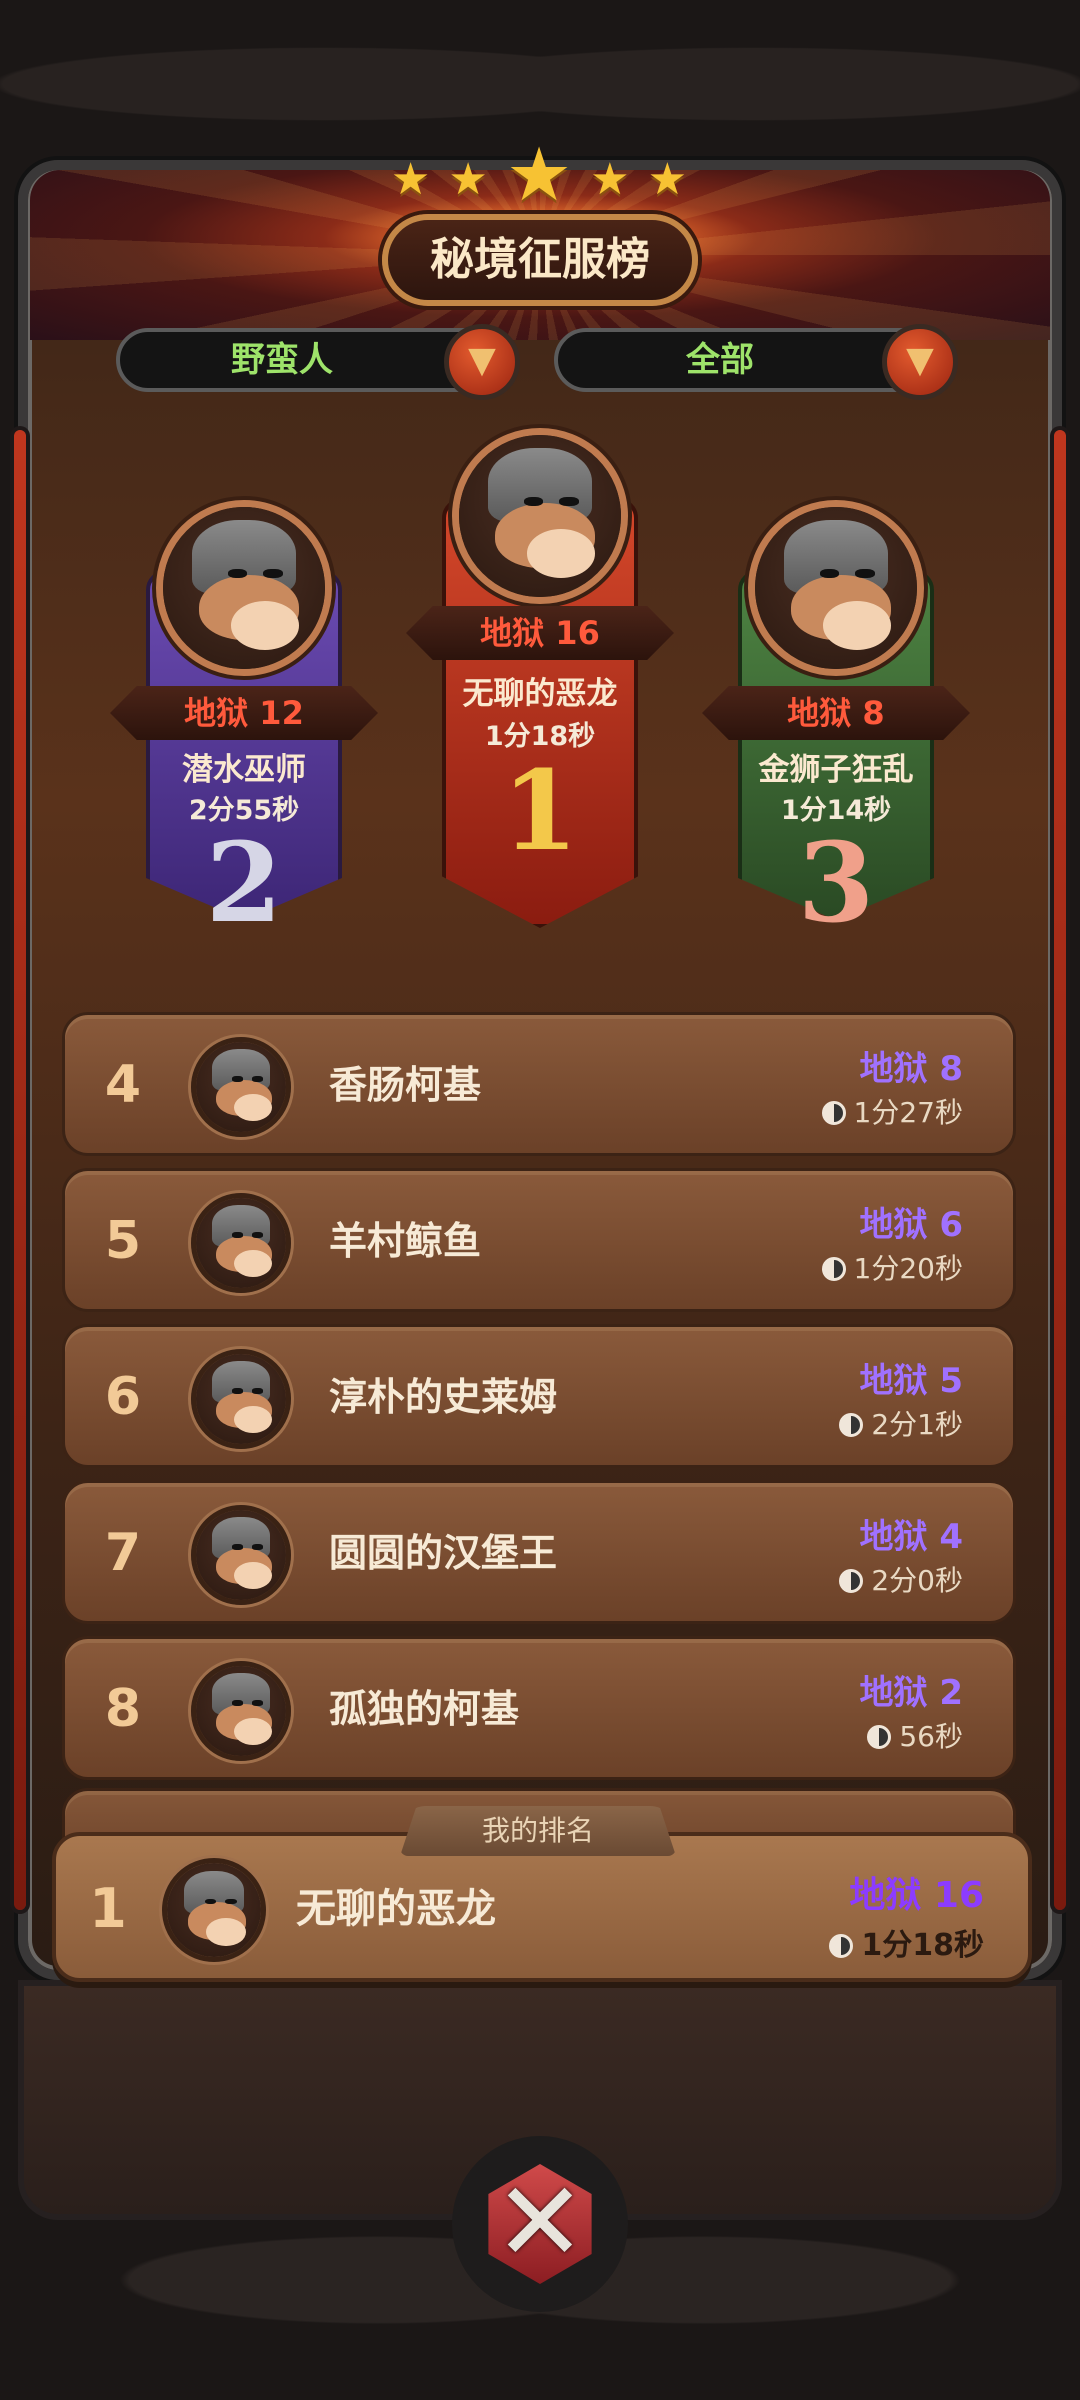 Image resolution: width=1080 pixels, height=2400 pixels. What do you see at coordinates (901, 1579) in the screenshot?
I see `row-time: 2分0秒` at bounding box center [901, 1579].